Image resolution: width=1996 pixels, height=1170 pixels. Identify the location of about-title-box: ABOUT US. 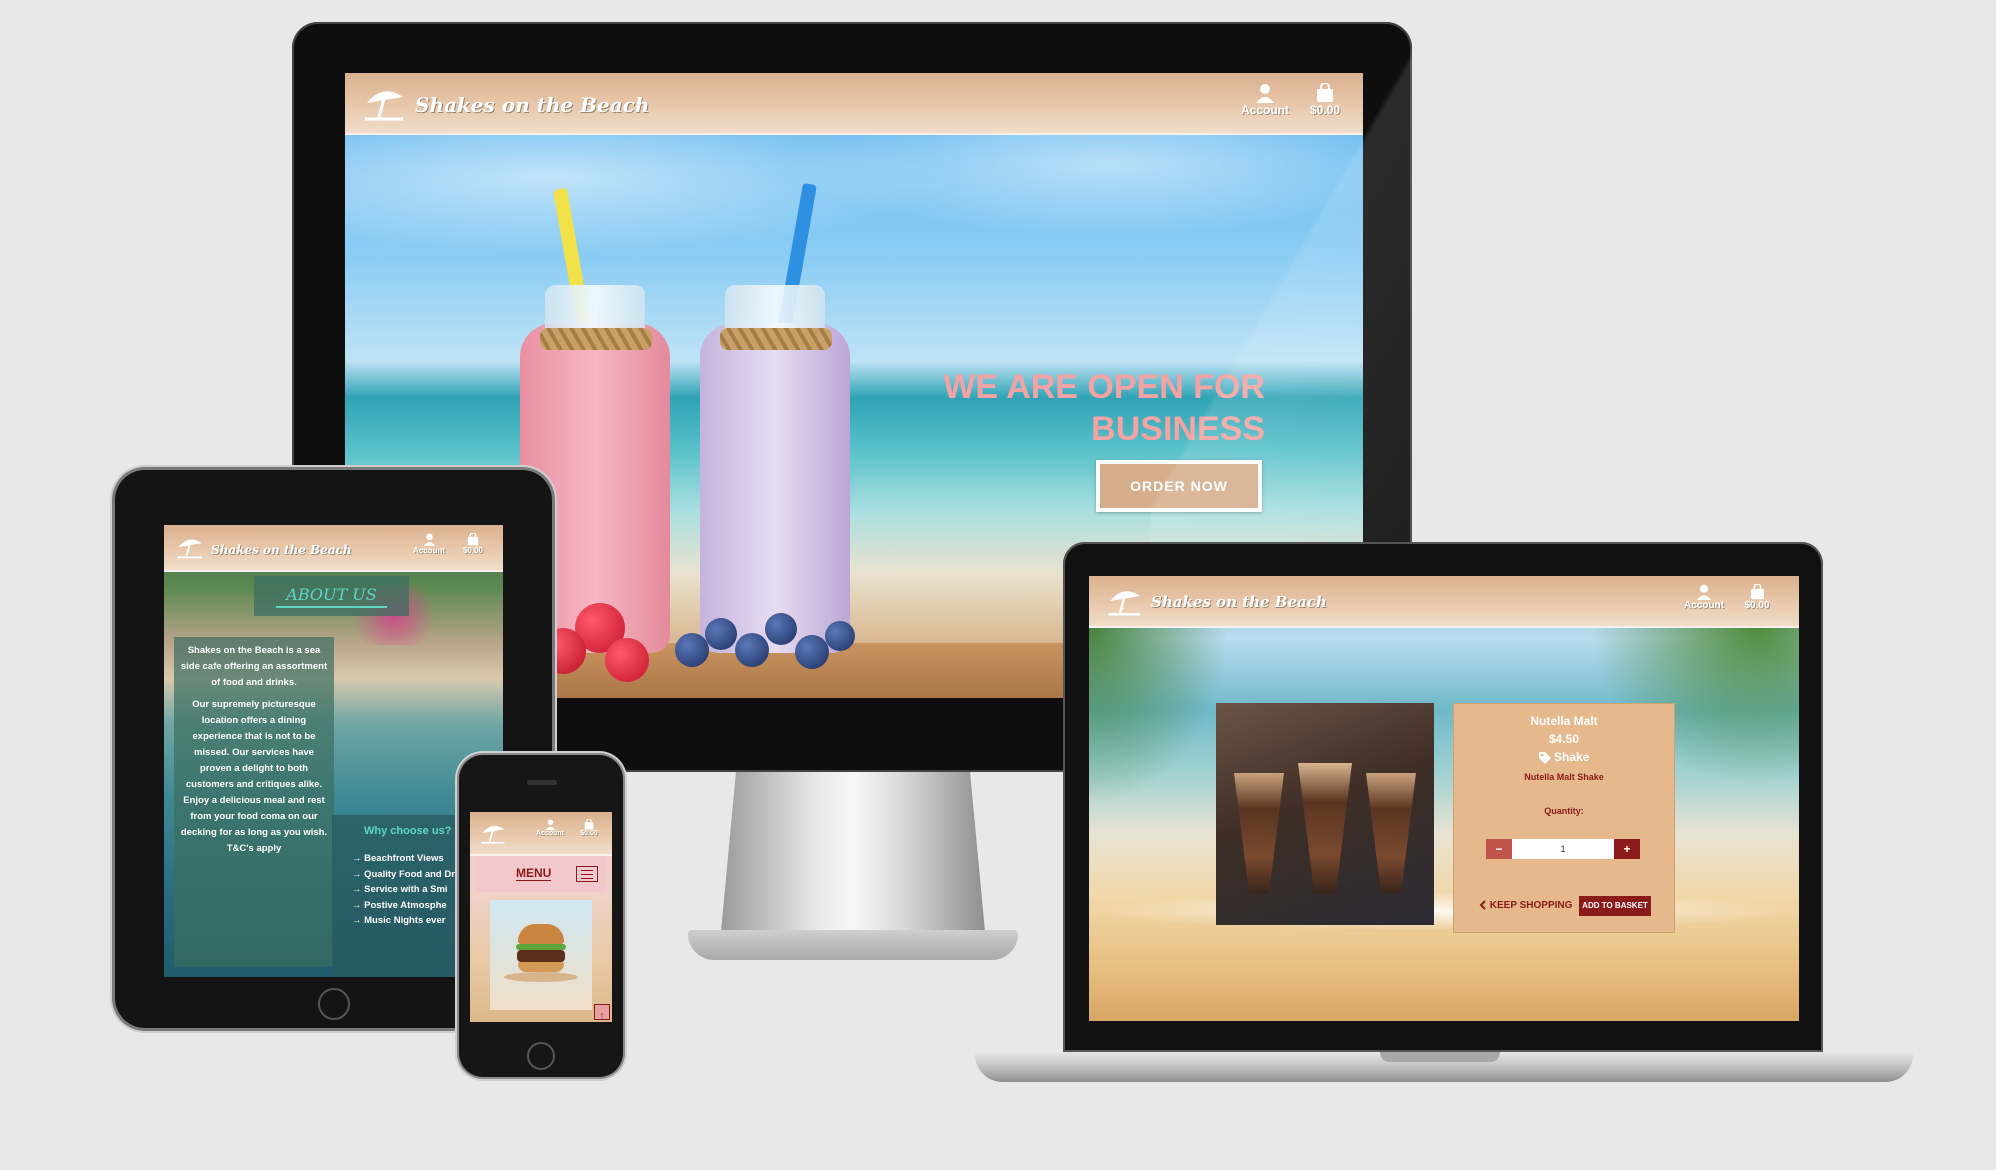
(331, 596).